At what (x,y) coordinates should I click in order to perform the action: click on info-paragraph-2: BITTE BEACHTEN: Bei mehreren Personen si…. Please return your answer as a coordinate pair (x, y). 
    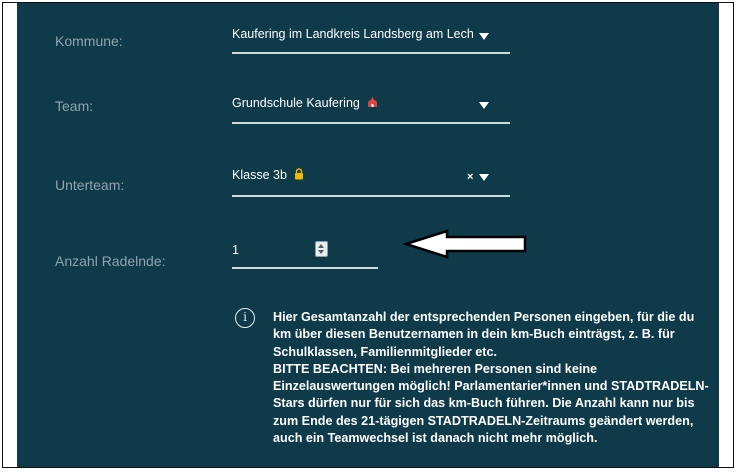
    Looking at the image, I should click on (491, 403).